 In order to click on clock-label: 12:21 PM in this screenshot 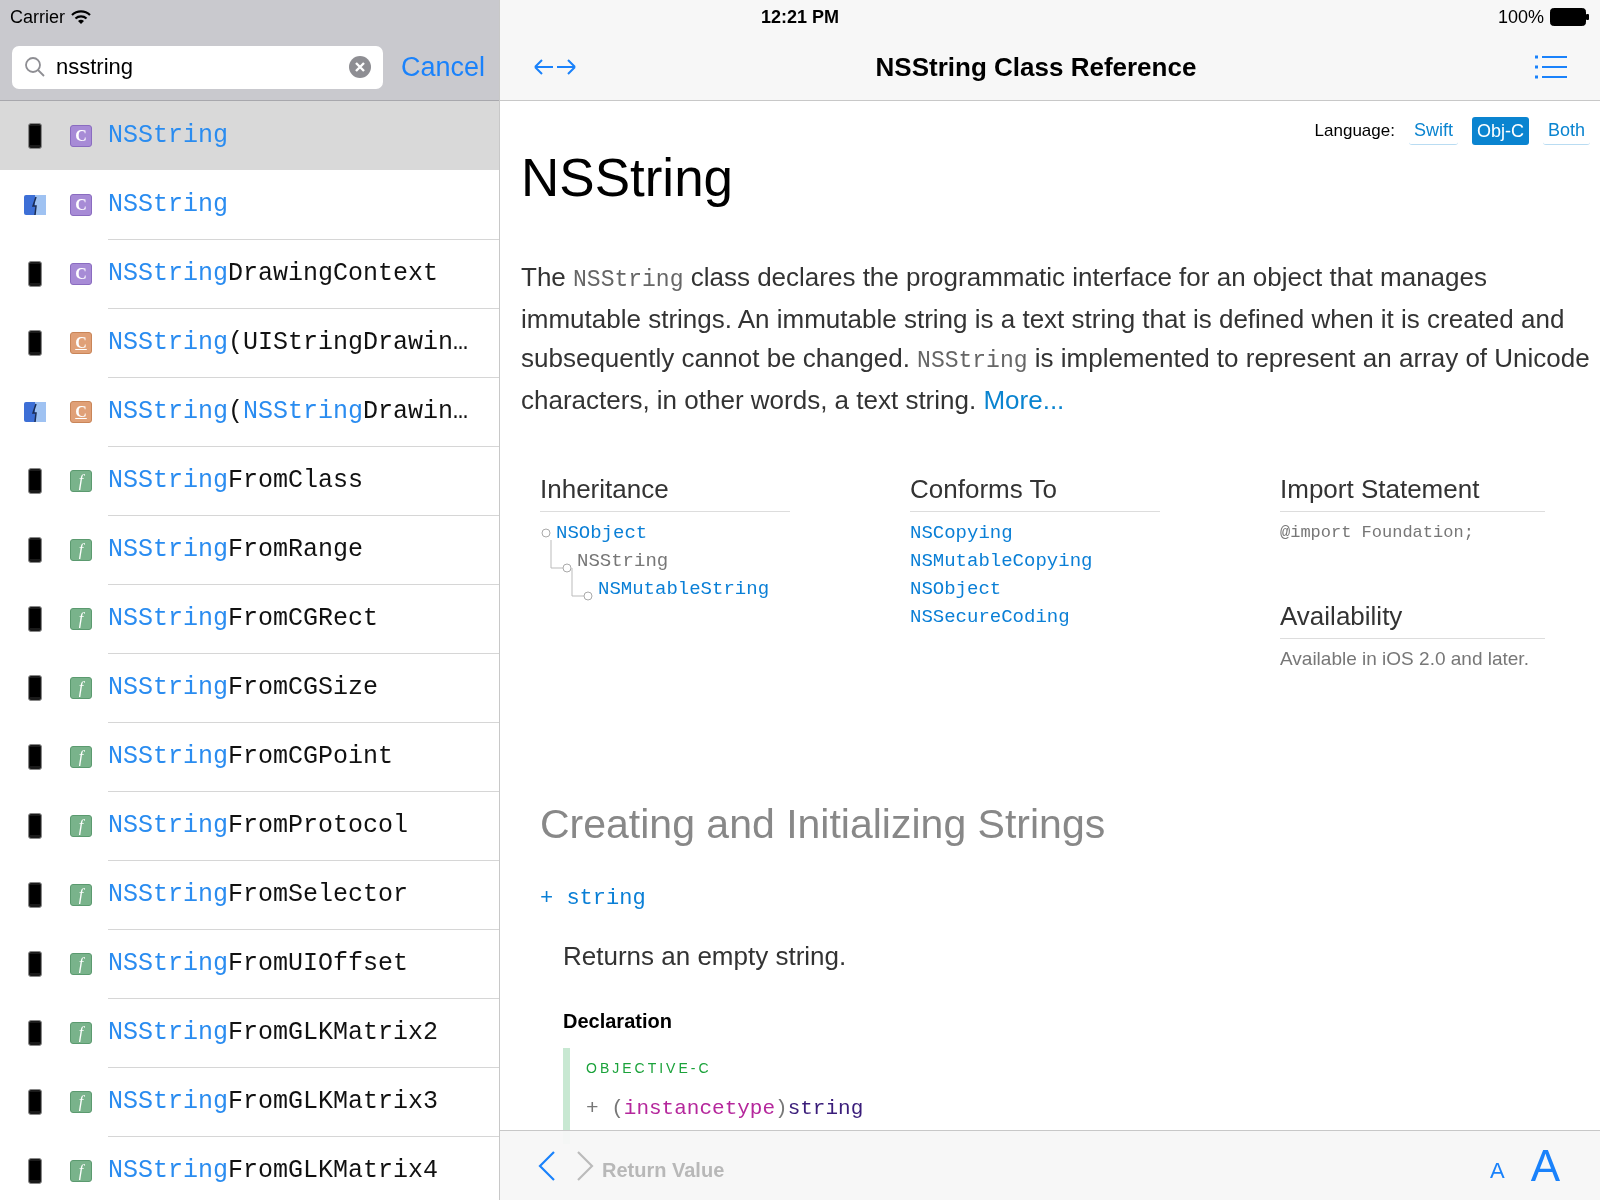, I will do `click(800, 17)`.